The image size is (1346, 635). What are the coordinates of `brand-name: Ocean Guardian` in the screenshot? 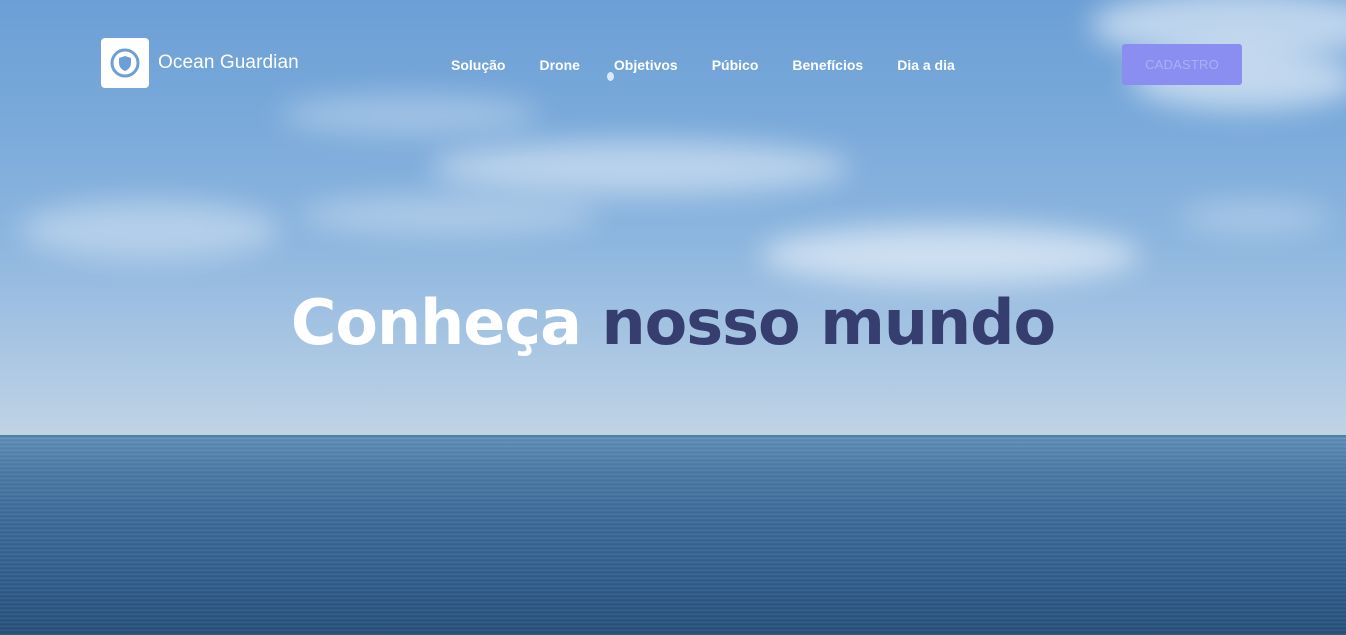 It's located at (228, 62).